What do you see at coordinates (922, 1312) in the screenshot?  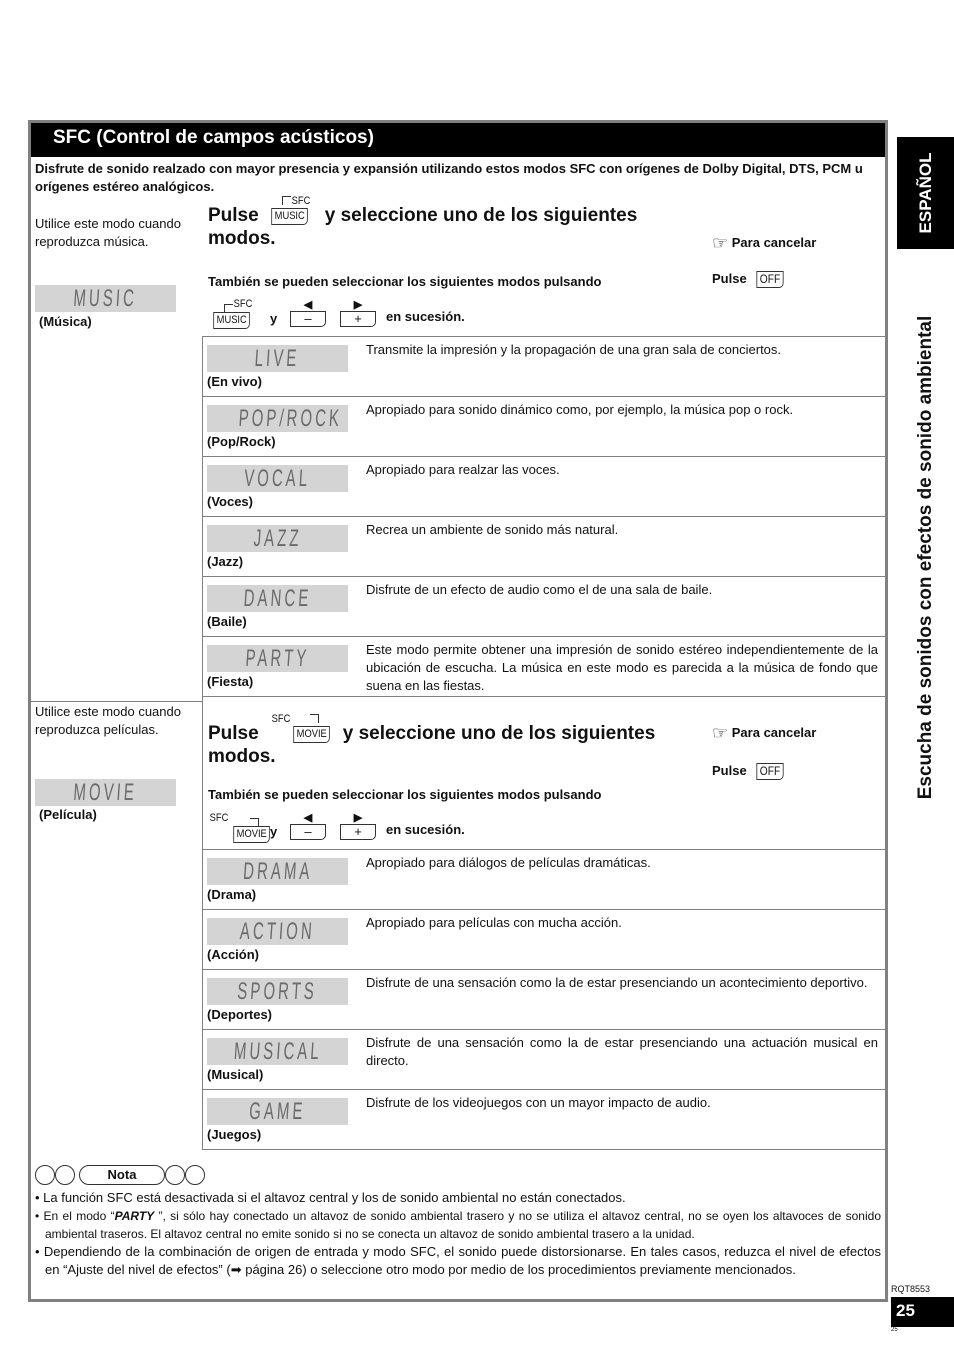 I see `page-number: 25` at bounding box center [922, 1312].